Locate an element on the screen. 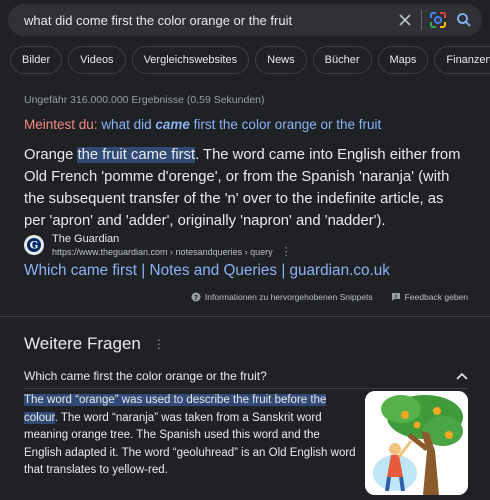 This screenshot has height=500, width=490. source-name: The Guardian is located at coordinates (86, 239).